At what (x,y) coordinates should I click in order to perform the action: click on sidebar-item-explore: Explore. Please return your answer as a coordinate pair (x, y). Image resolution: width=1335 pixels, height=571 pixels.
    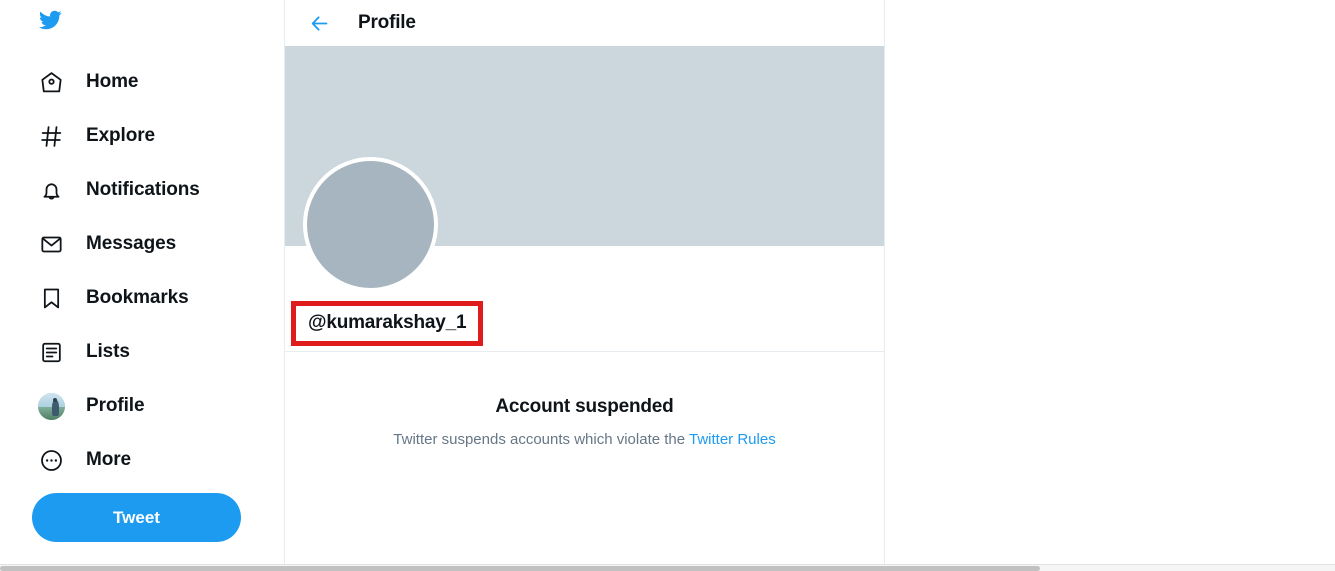
    Looking at the image, I should click on (142, 136).